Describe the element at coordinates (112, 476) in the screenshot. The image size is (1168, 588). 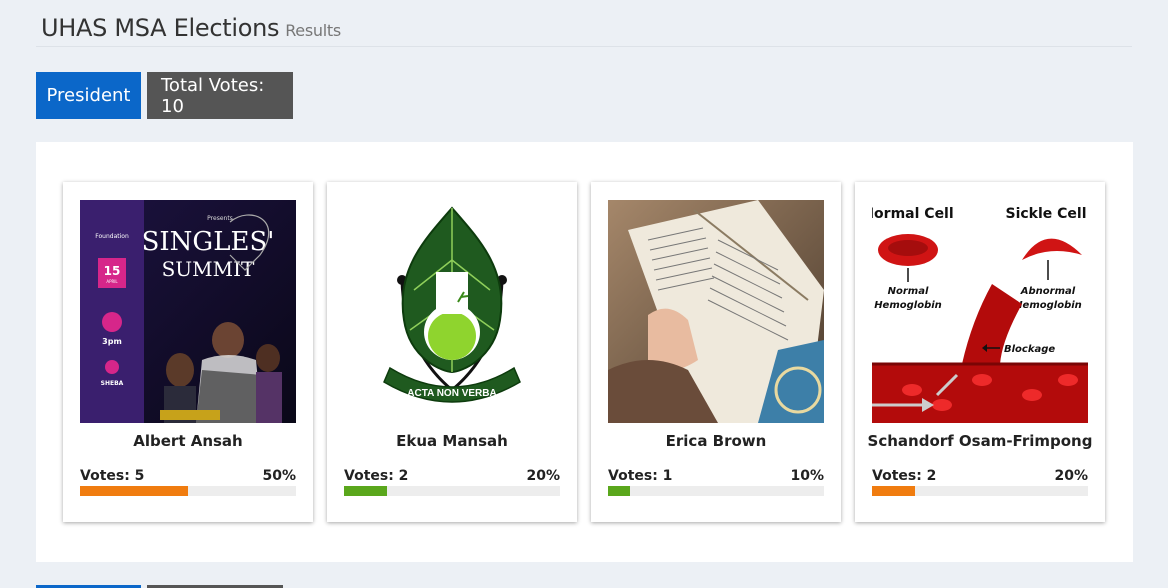
I see `candidate-votes: Votes: 5` at that location.